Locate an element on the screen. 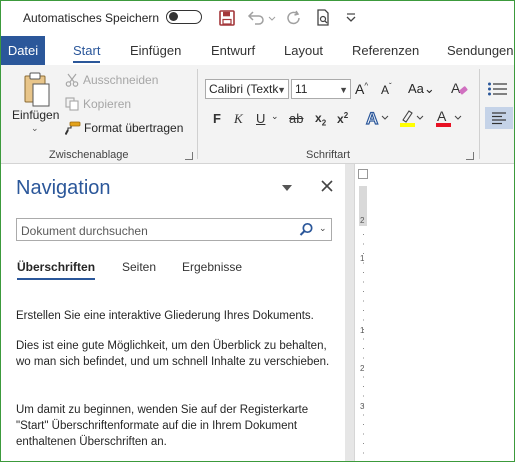 Image resolution: width=515 pixels, height=462 pixels. save-icon is located at coordinates (227, 18).